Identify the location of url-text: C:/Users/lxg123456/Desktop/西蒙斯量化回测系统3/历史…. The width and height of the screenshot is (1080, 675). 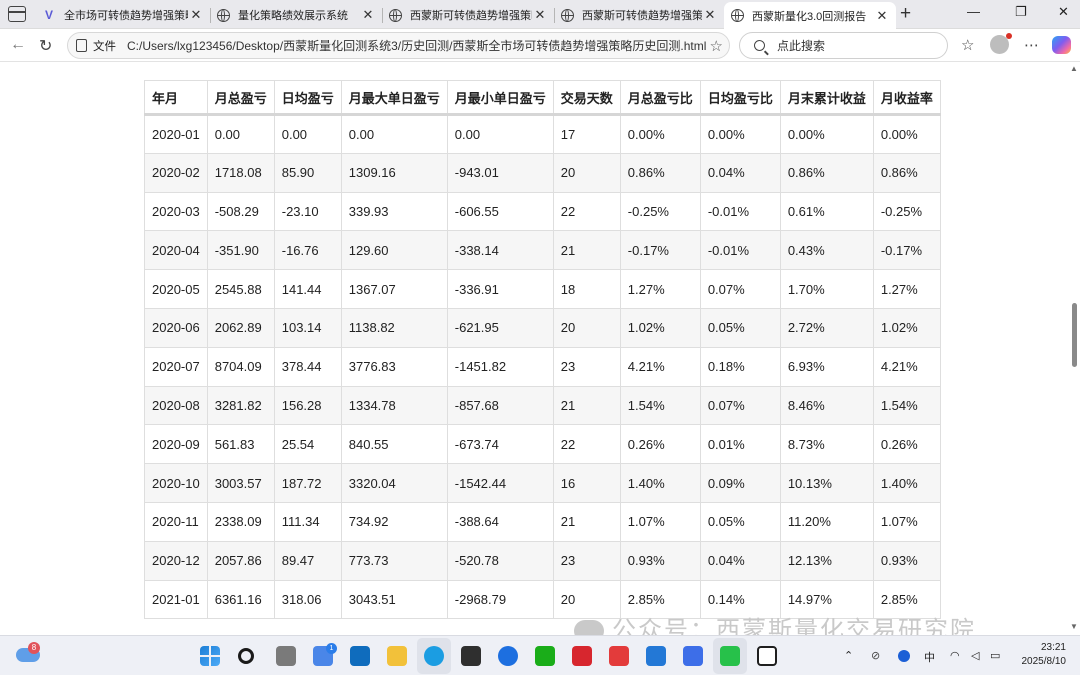
(416, 45).